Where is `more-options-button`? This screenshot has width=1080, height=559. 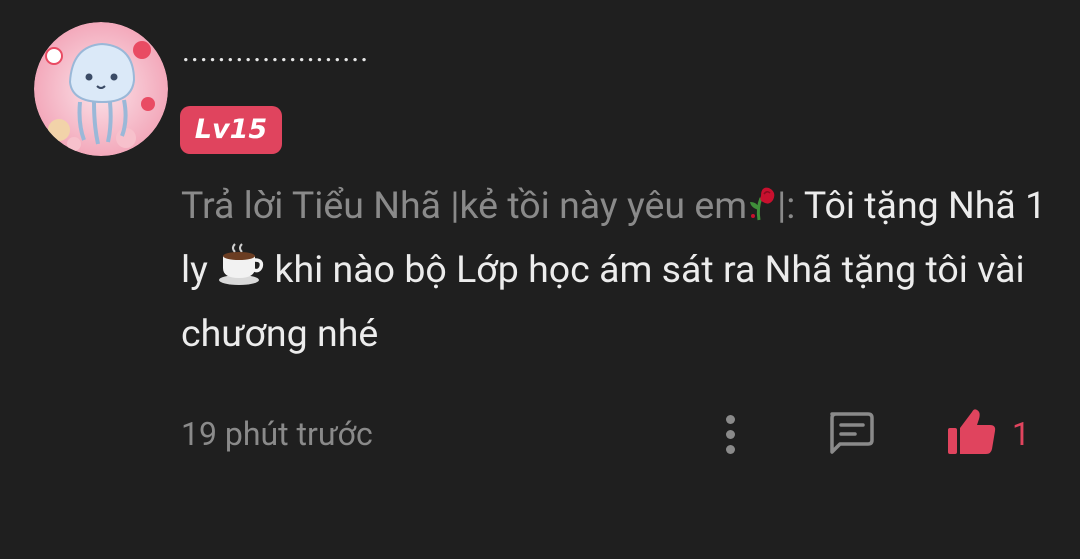 more-options-button is located at coordinates (730, 434).